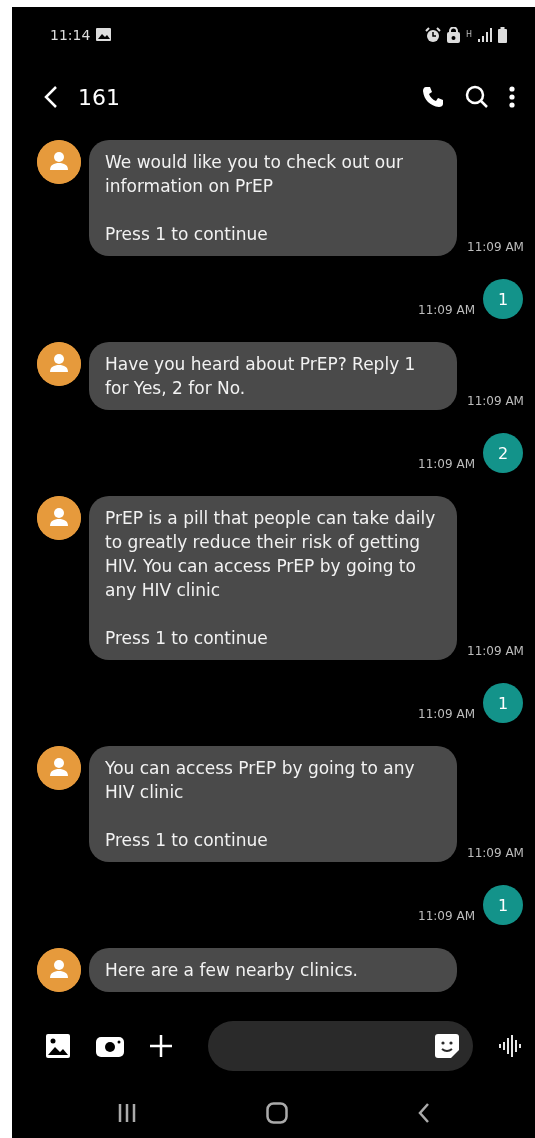 The image size is (535, 1138). Describe the element at coordinates (273, 198) in the screenshot. I see `message-bubble: We would like you to check out our information on PrEP Press 1 to continue` at that location.